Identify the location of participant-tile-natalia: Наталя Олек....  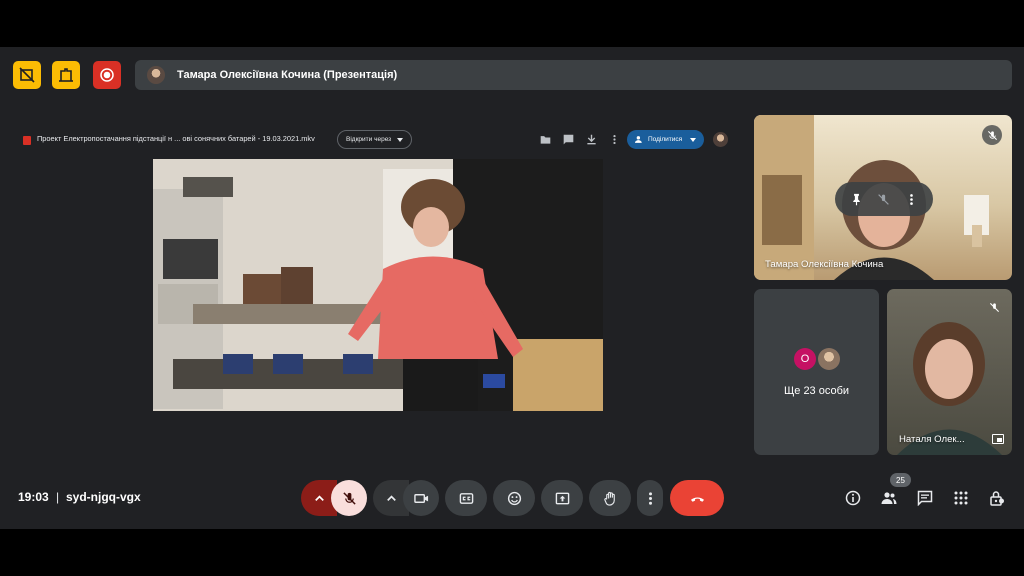
(949, 372).